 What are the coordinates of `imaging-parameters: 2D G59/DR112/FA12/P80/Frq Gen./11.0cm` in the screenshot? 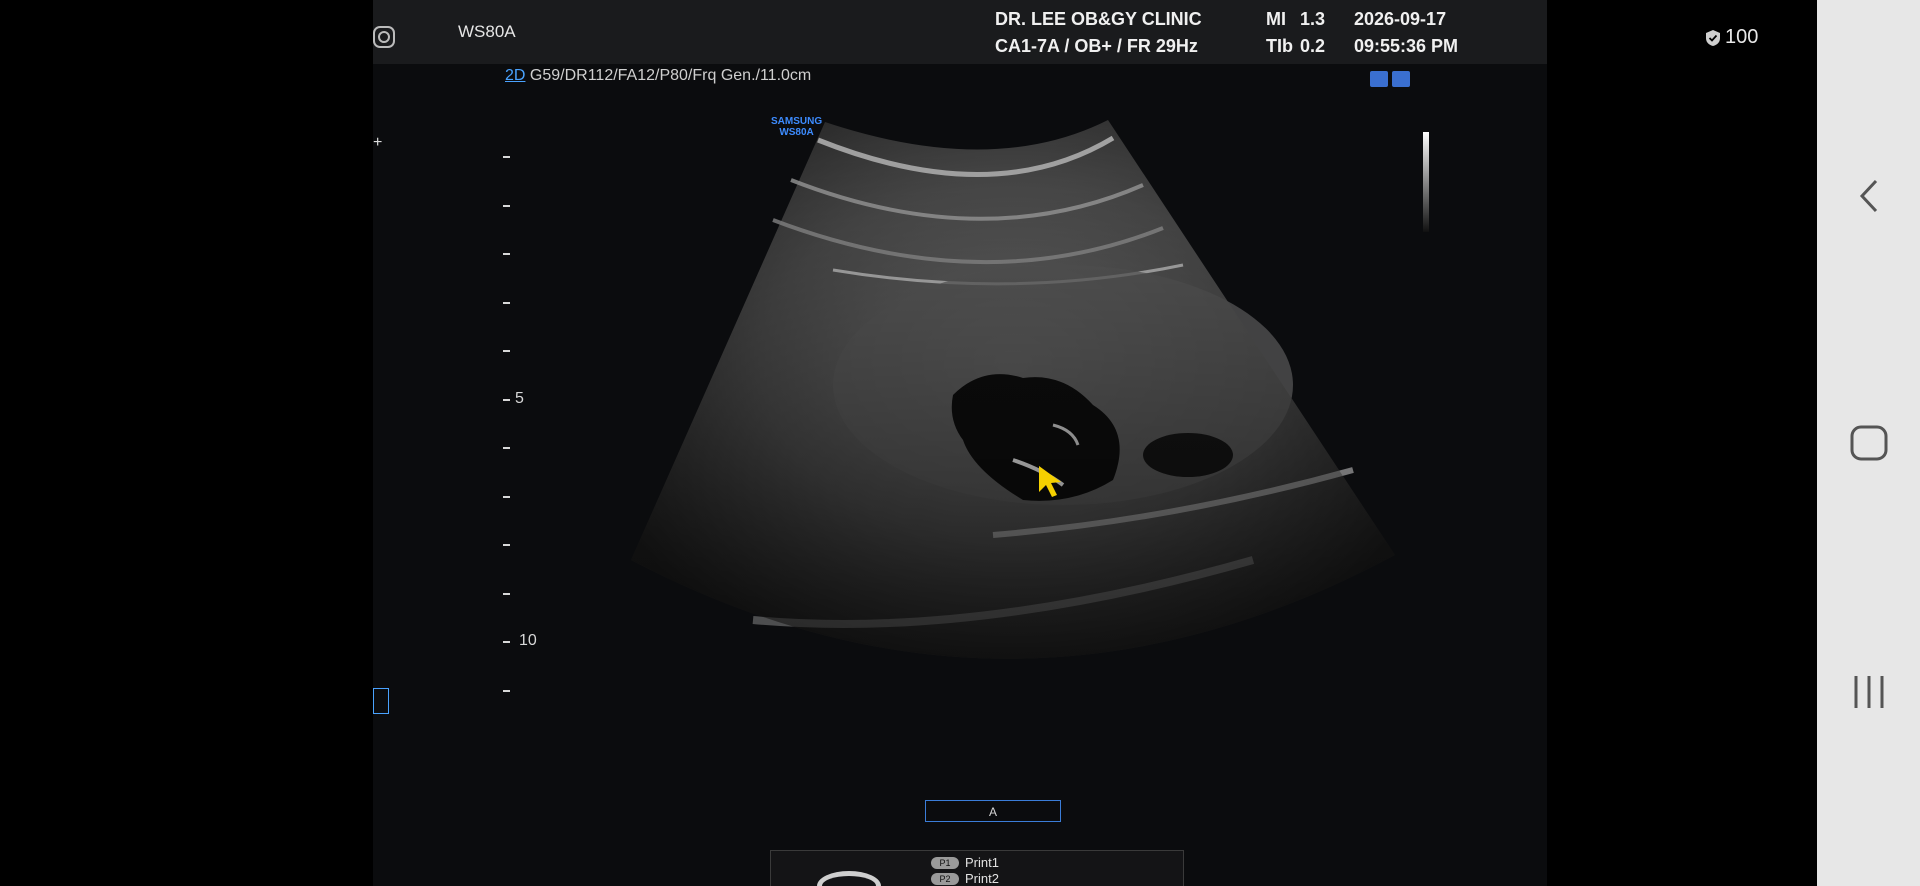 It's located at (658, 76).